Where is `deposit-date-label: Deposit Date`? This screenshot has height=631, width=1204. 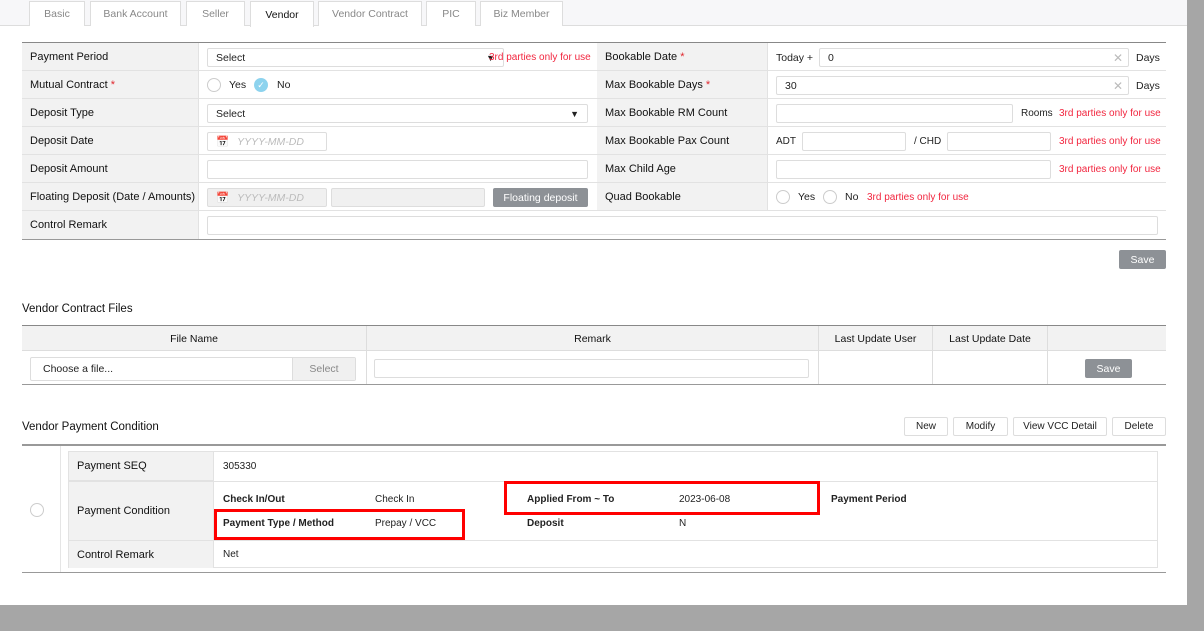 deposit-date-label: Deposit Date is located at coordinates (110, 140).